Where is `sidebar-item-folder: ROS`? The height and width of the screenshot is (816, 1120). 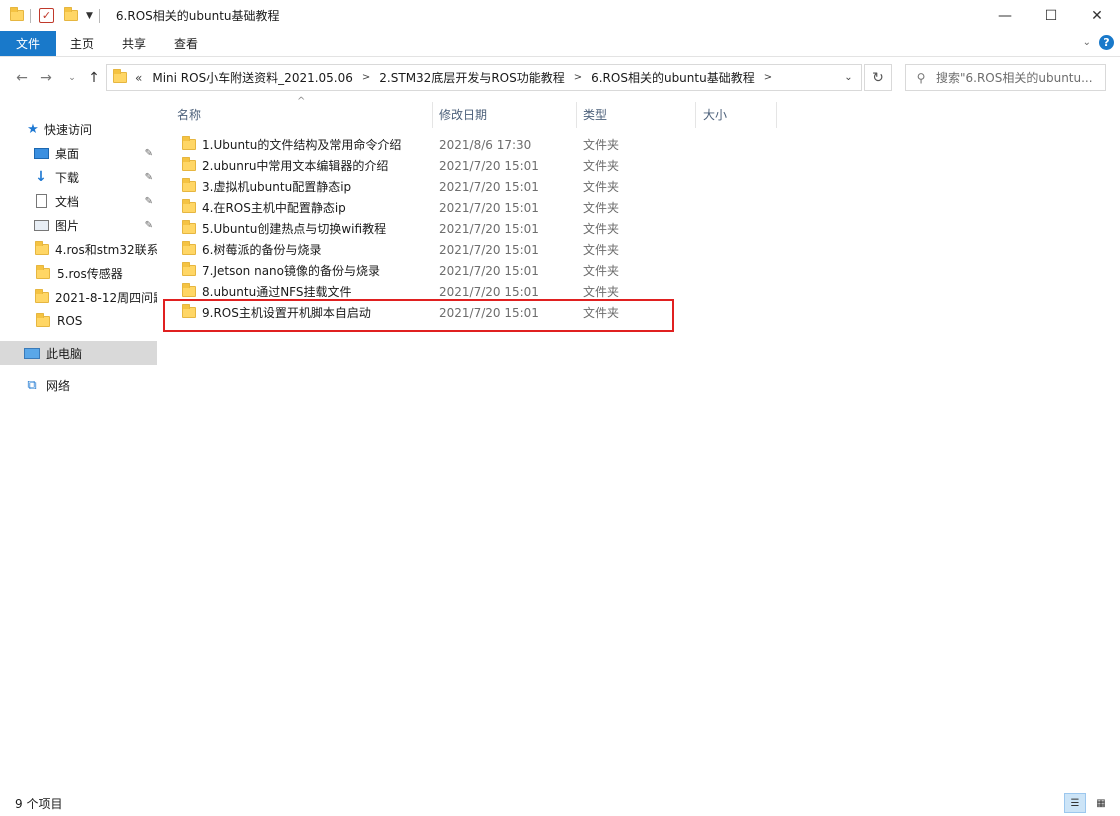
sidebar-item-folder: ROS is located at coordinates (78, 321).